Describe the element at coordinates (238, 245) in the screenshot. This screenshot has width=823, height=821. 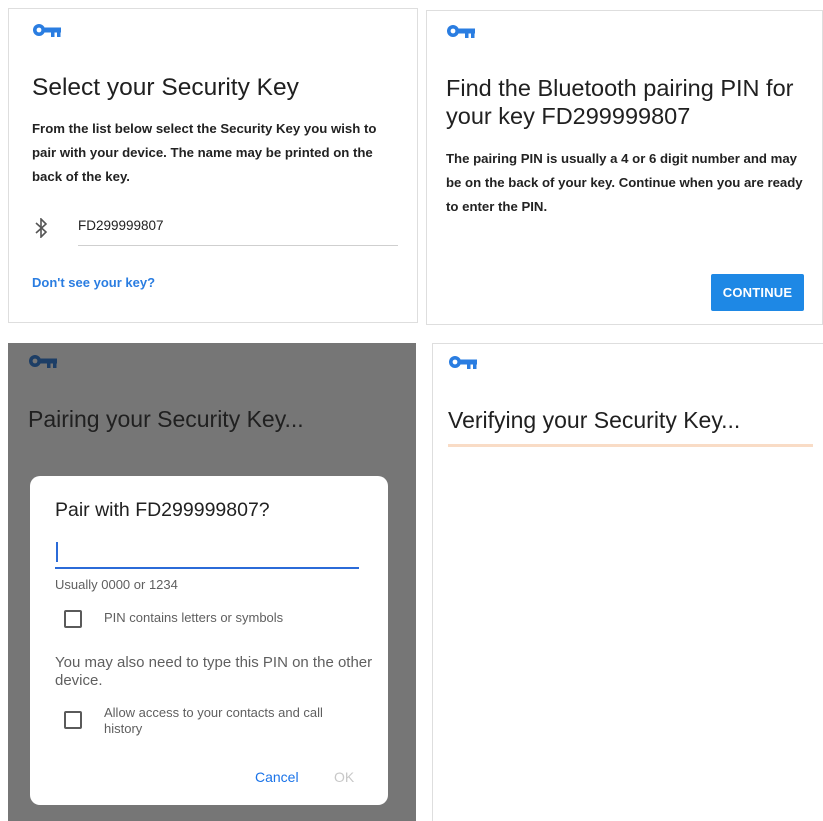
I see `divider` at that location.